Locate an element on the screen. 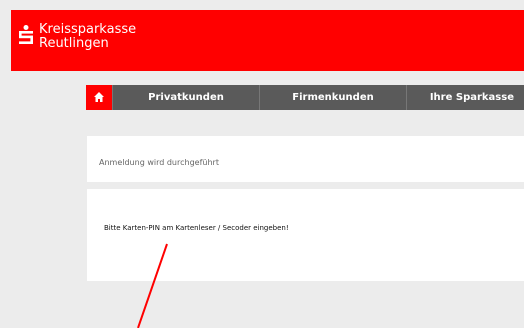 This screenshot has width=524, height=328. brand-name: Kreissparkasse Reutlingen is located at coordinates (87, 37).